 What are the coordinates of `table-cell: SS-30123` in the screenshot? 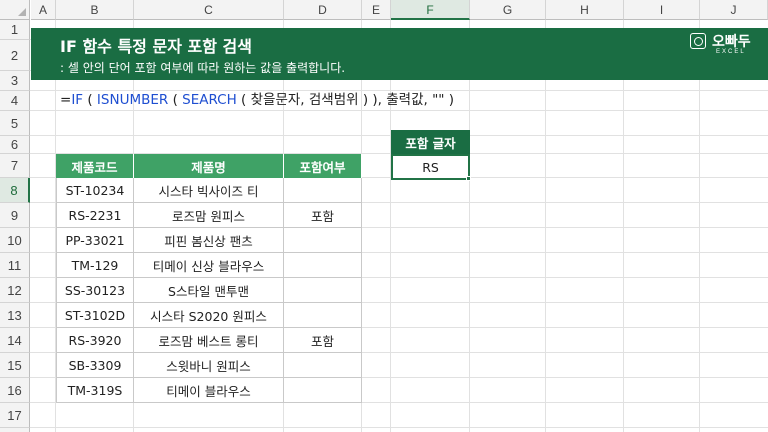 It's located at (95, 290).